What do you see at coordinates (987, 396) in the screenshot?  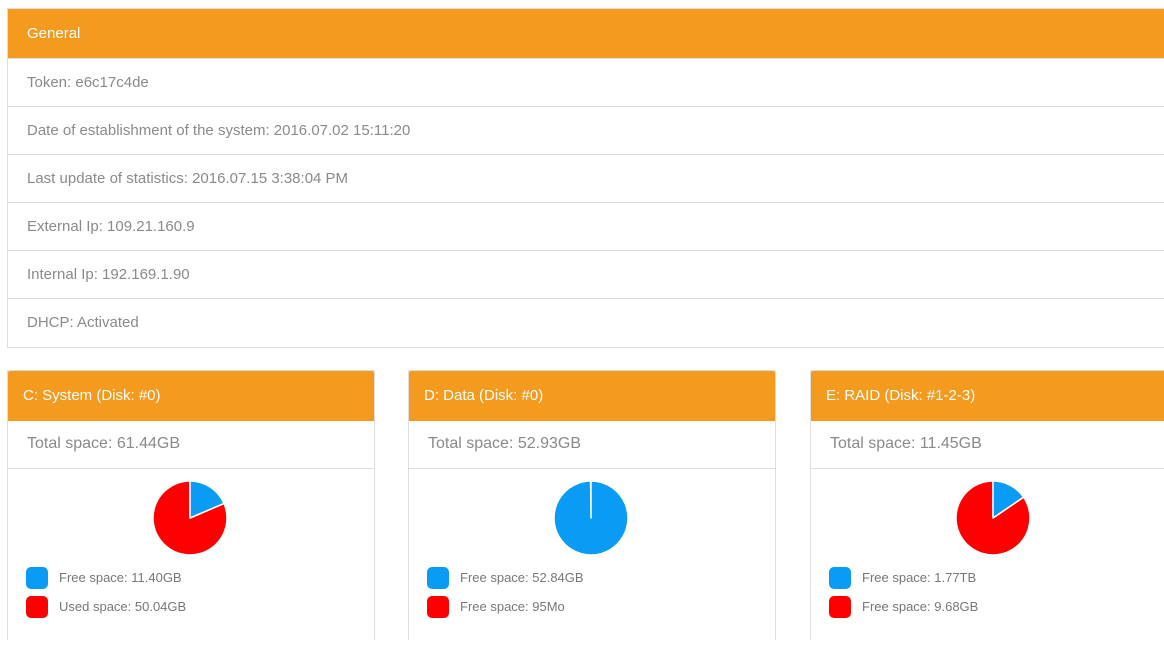 I see `disk-header: E: RAID (Disk: #1-2-3)` at bounding box center [987, 396].